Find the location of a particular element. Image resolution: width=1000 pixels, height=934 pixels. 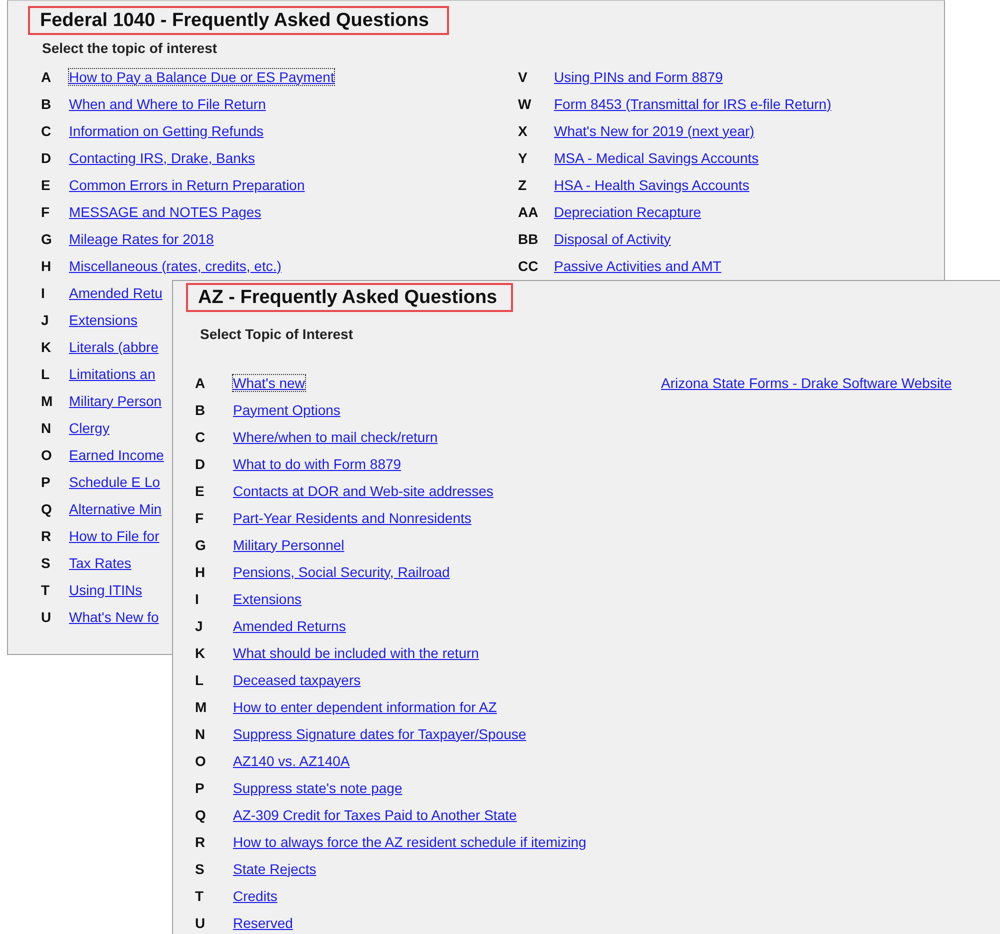

topic-link: Miscellaneous (rates, credits, etc.) is located at coordinates (175, 266).